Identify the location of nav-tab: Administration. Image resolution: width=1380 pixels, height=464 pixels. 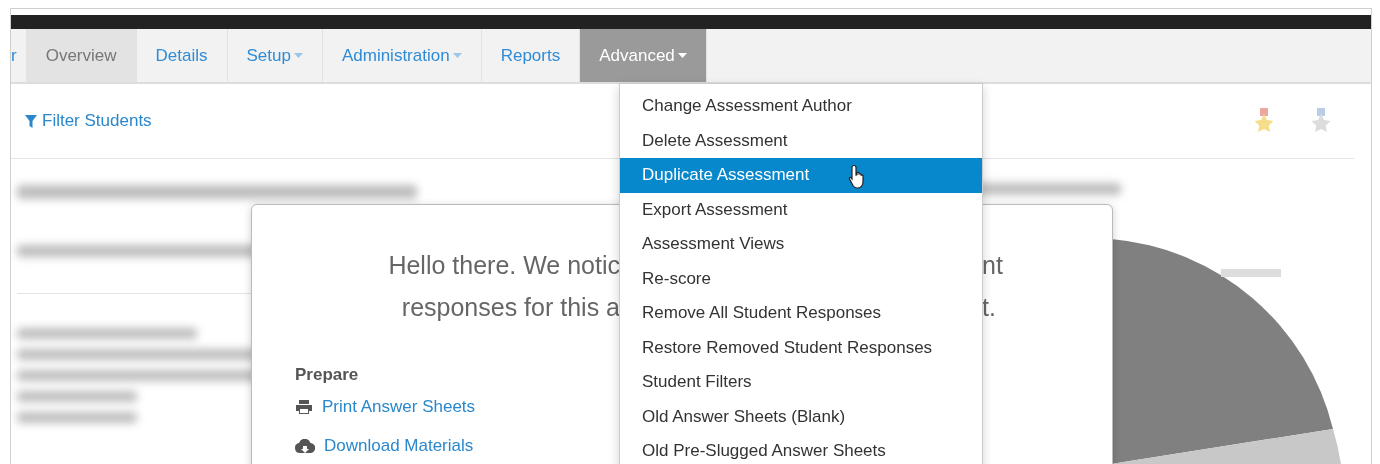
(402, 55).